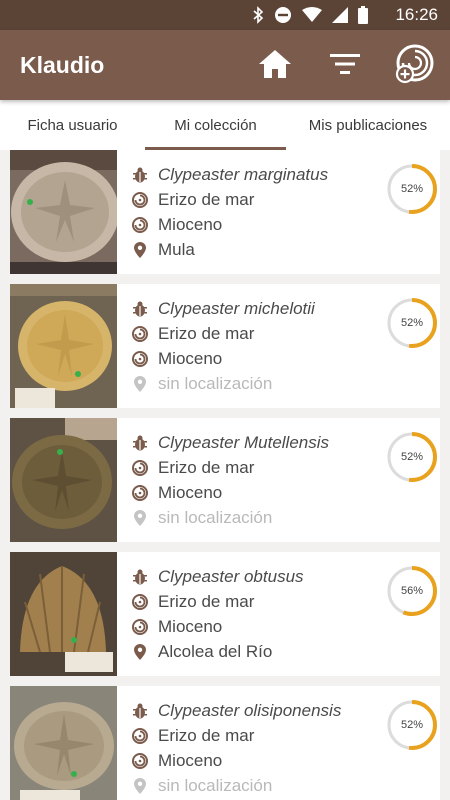 The height and width of the screenshot is (800, 450). Describe the element at coordinates (215, 651) in the screenshot. I see `location-name: Alcolea del Río` at that location.